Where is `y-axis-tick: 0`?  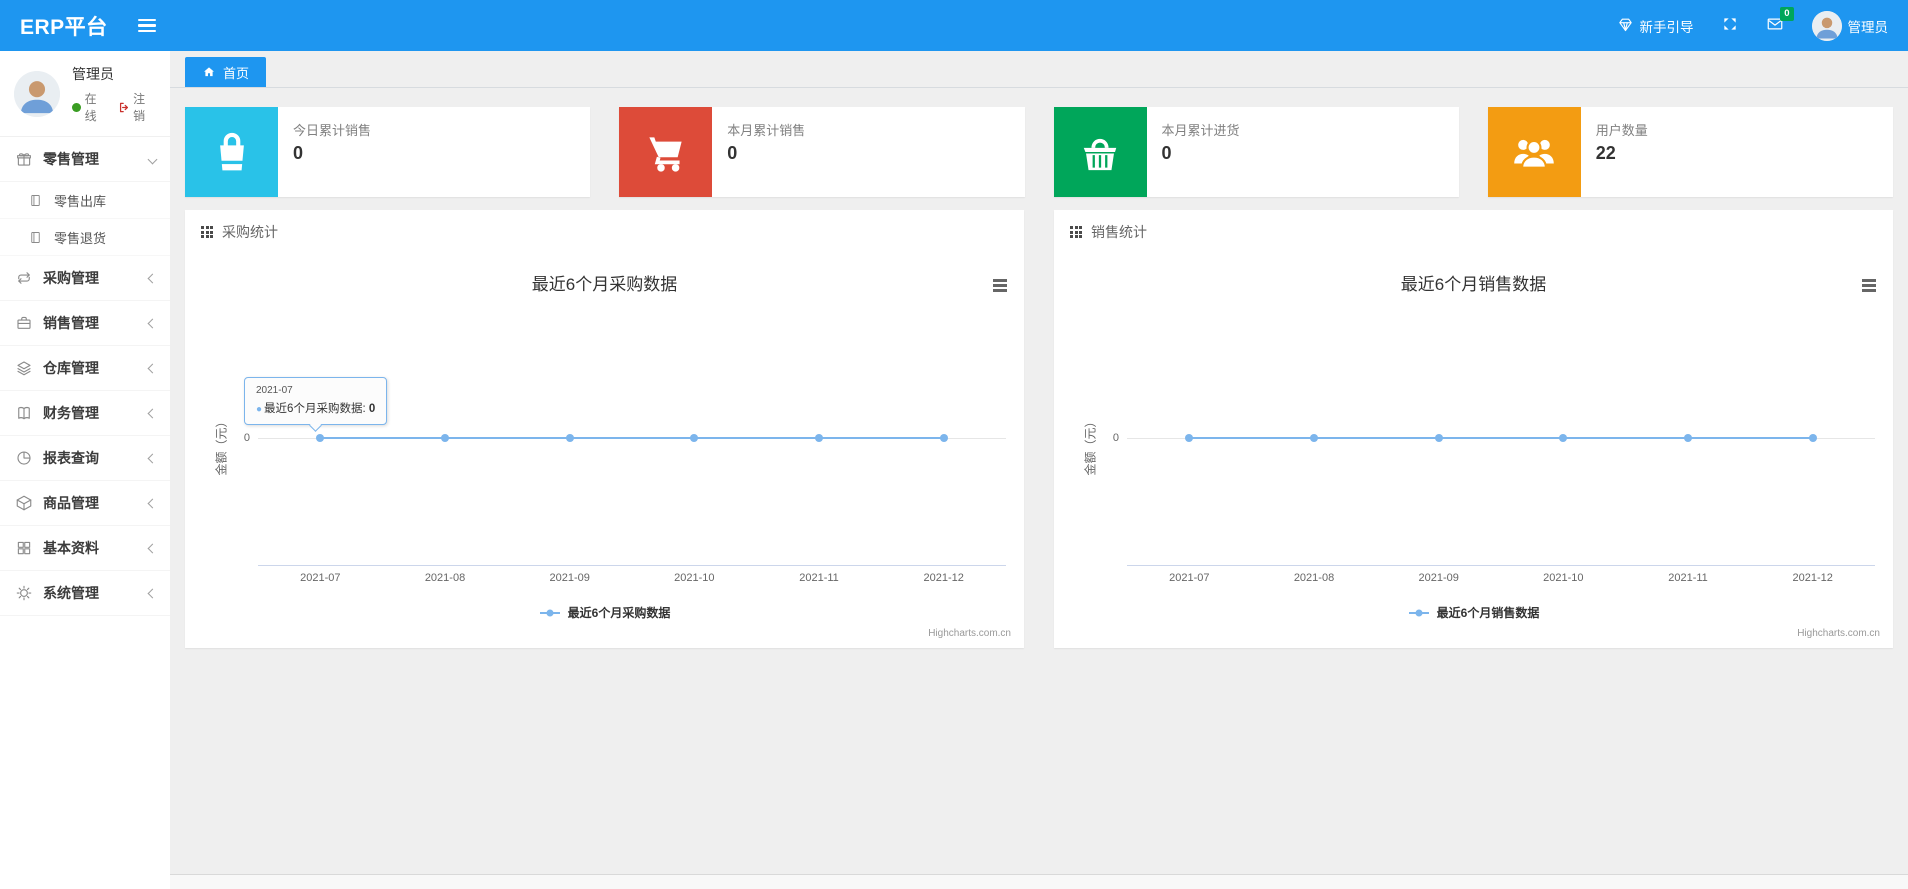 y-axis-tick: 0 is located at coordinates (246, 438).